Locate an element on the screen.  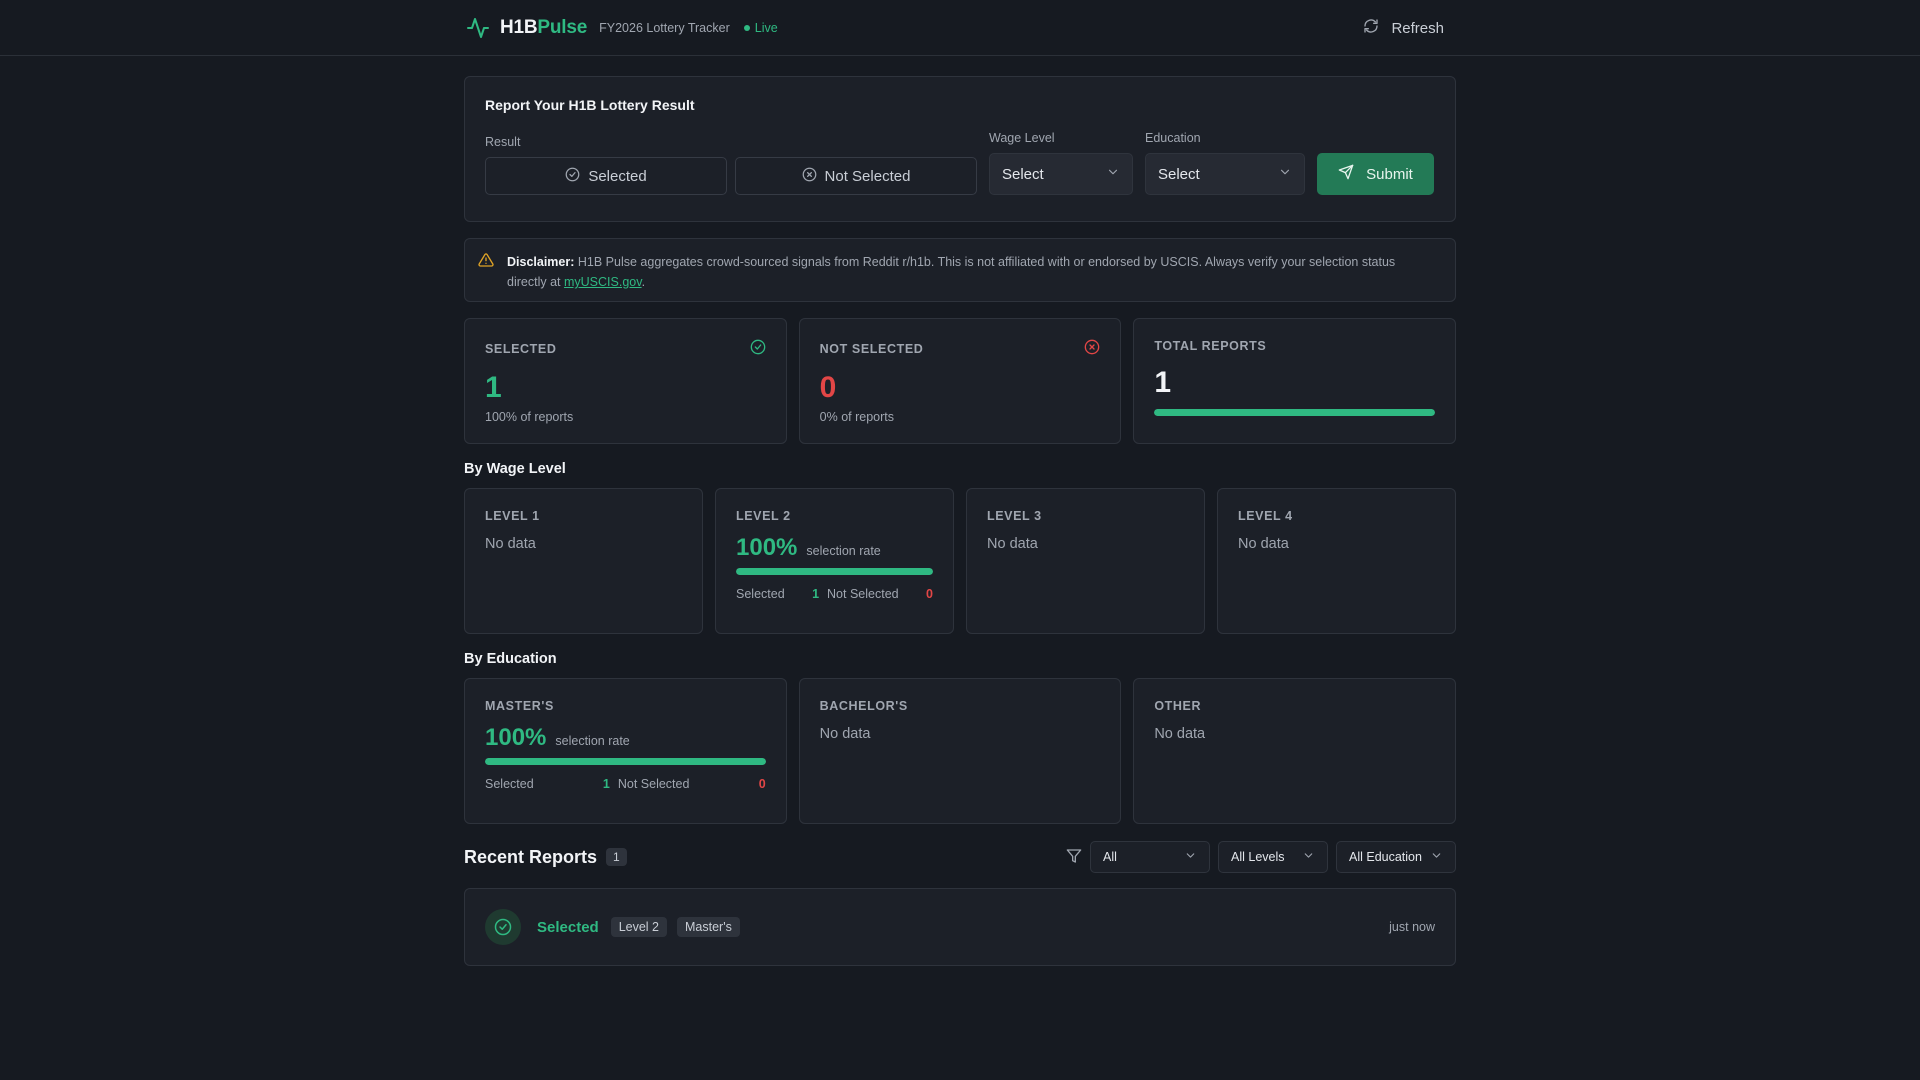
education-masters-bar-fill is located at coordinates (625, 761).